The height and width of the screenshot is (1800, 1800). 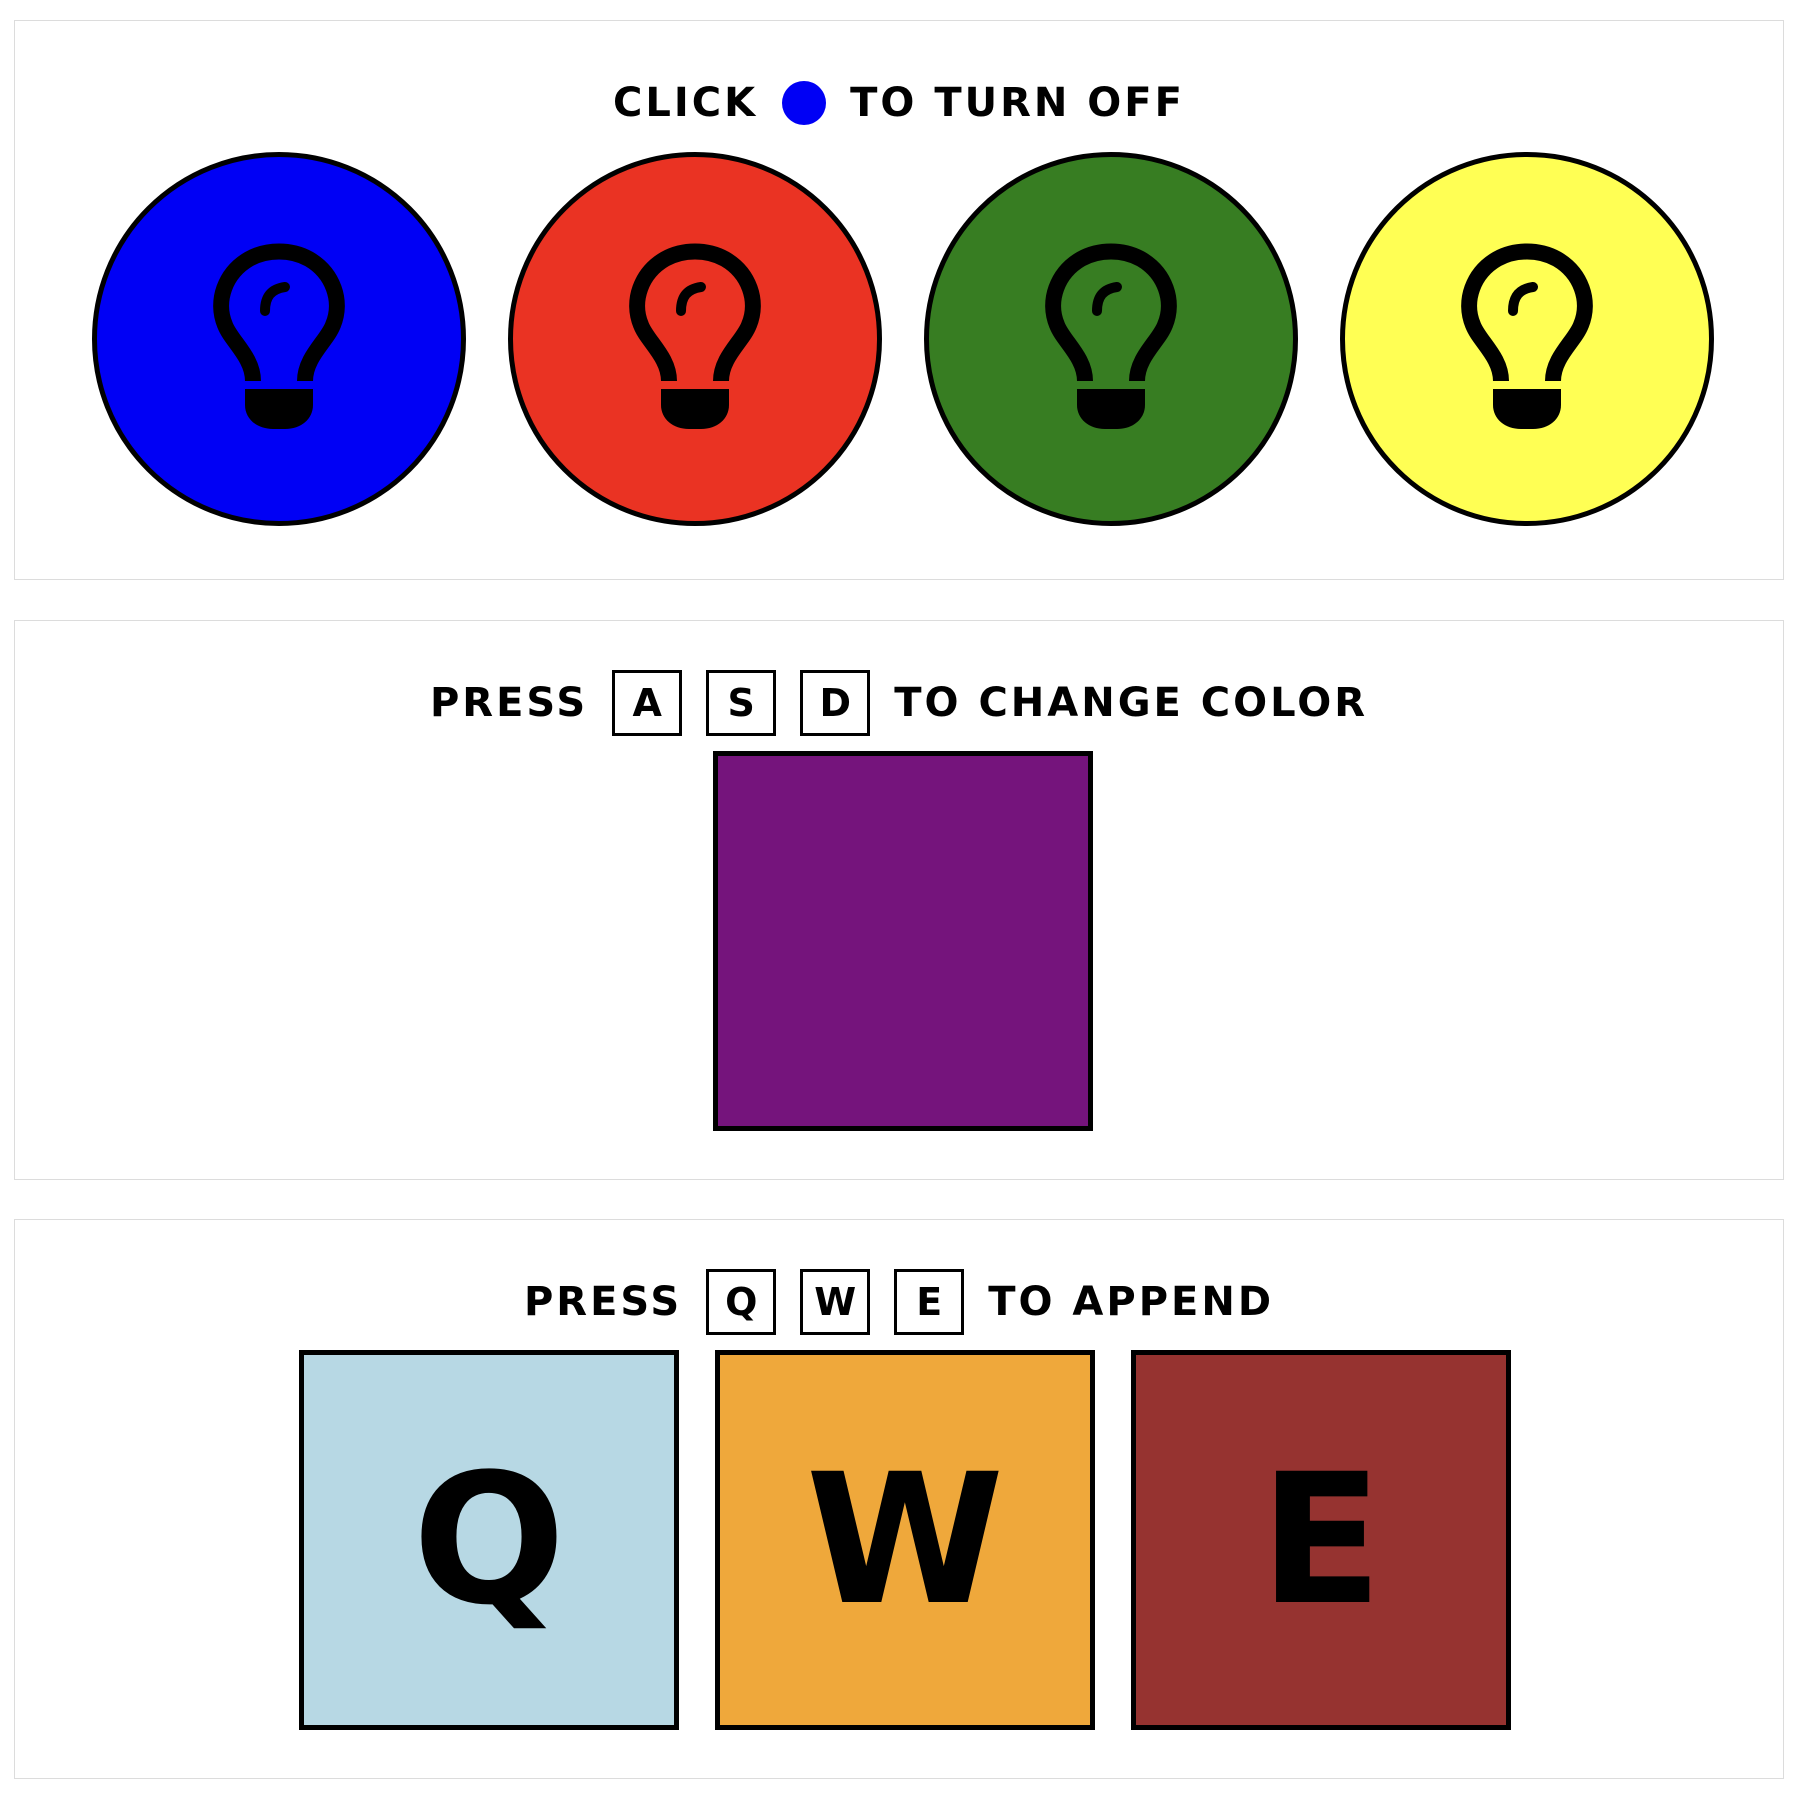 What do you see at coordinates (647, 703) in the screenshot?
I see `key-a: A` at bounding box center [647, 703].